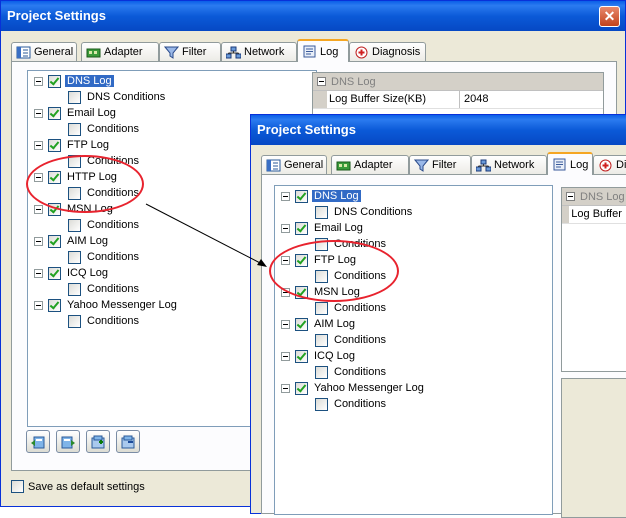 Image resolution: width=626 pixels, height=518 pixels. I want to click on property-value: 2048, so click(474, 99).